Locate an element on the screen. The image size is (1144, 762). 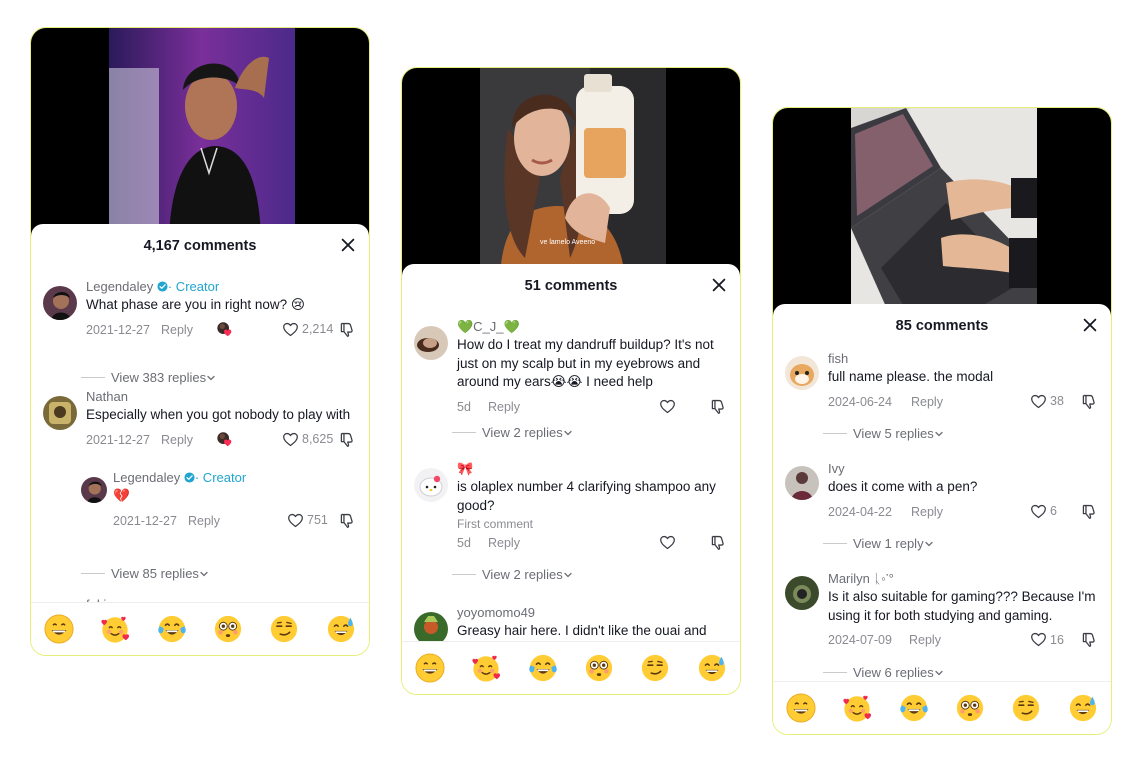
like-button: 2,214 is located at coordinates (307, 329).